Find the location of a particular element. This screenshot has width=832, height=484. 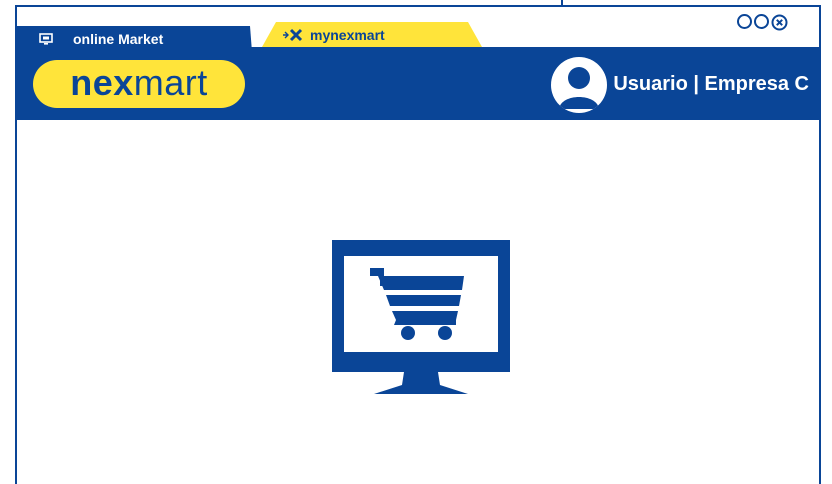

user-avatar-icon is located at coordinates (579, 84).